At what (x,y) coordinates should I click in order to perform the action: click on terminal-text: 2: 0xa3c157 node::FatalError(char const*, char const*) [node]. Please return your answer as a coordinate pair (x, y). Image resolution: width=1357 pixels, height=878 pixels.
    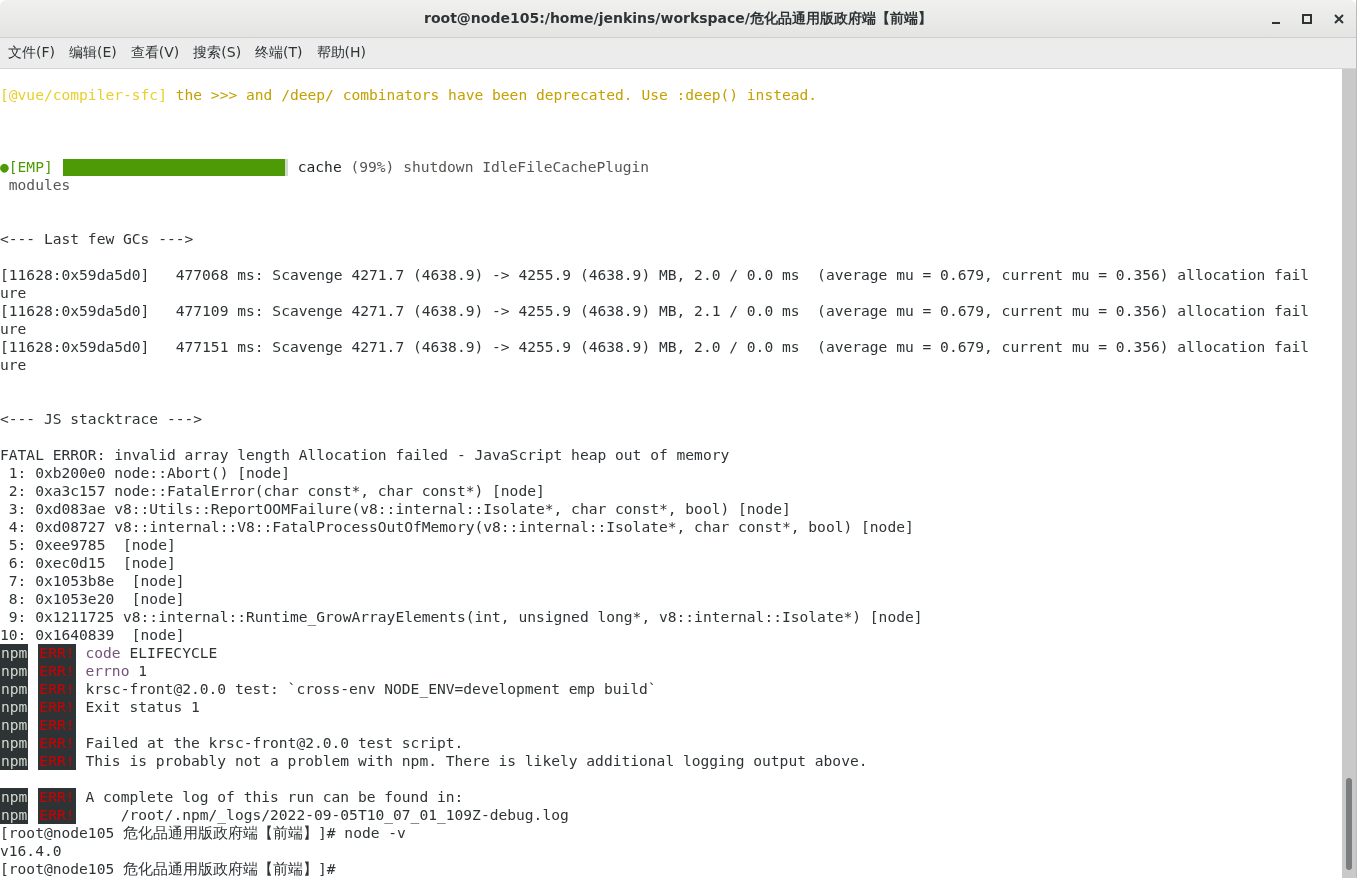
    Looking at the image, I should click on (276, 491).